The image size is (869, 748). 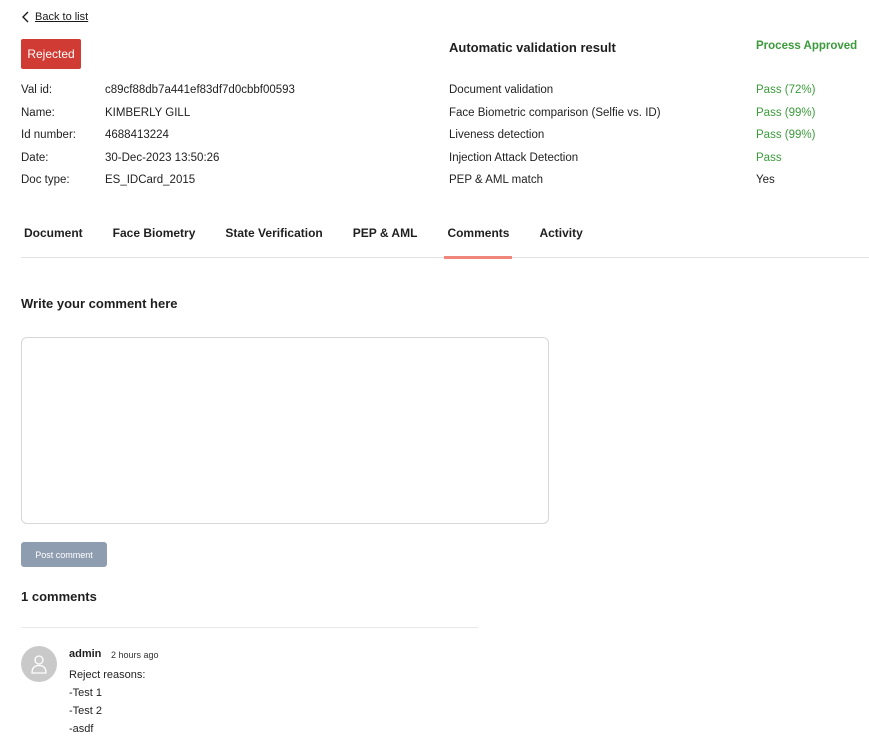 I want to click on info-row: Val id: c89cf88db7a441ef83df7d0cbbf00593, so click(x=158, y=90).